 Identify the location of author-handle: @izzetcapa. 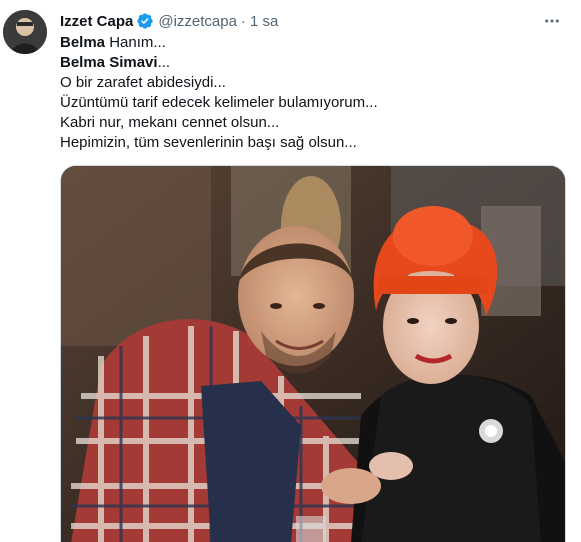
(197, 21).